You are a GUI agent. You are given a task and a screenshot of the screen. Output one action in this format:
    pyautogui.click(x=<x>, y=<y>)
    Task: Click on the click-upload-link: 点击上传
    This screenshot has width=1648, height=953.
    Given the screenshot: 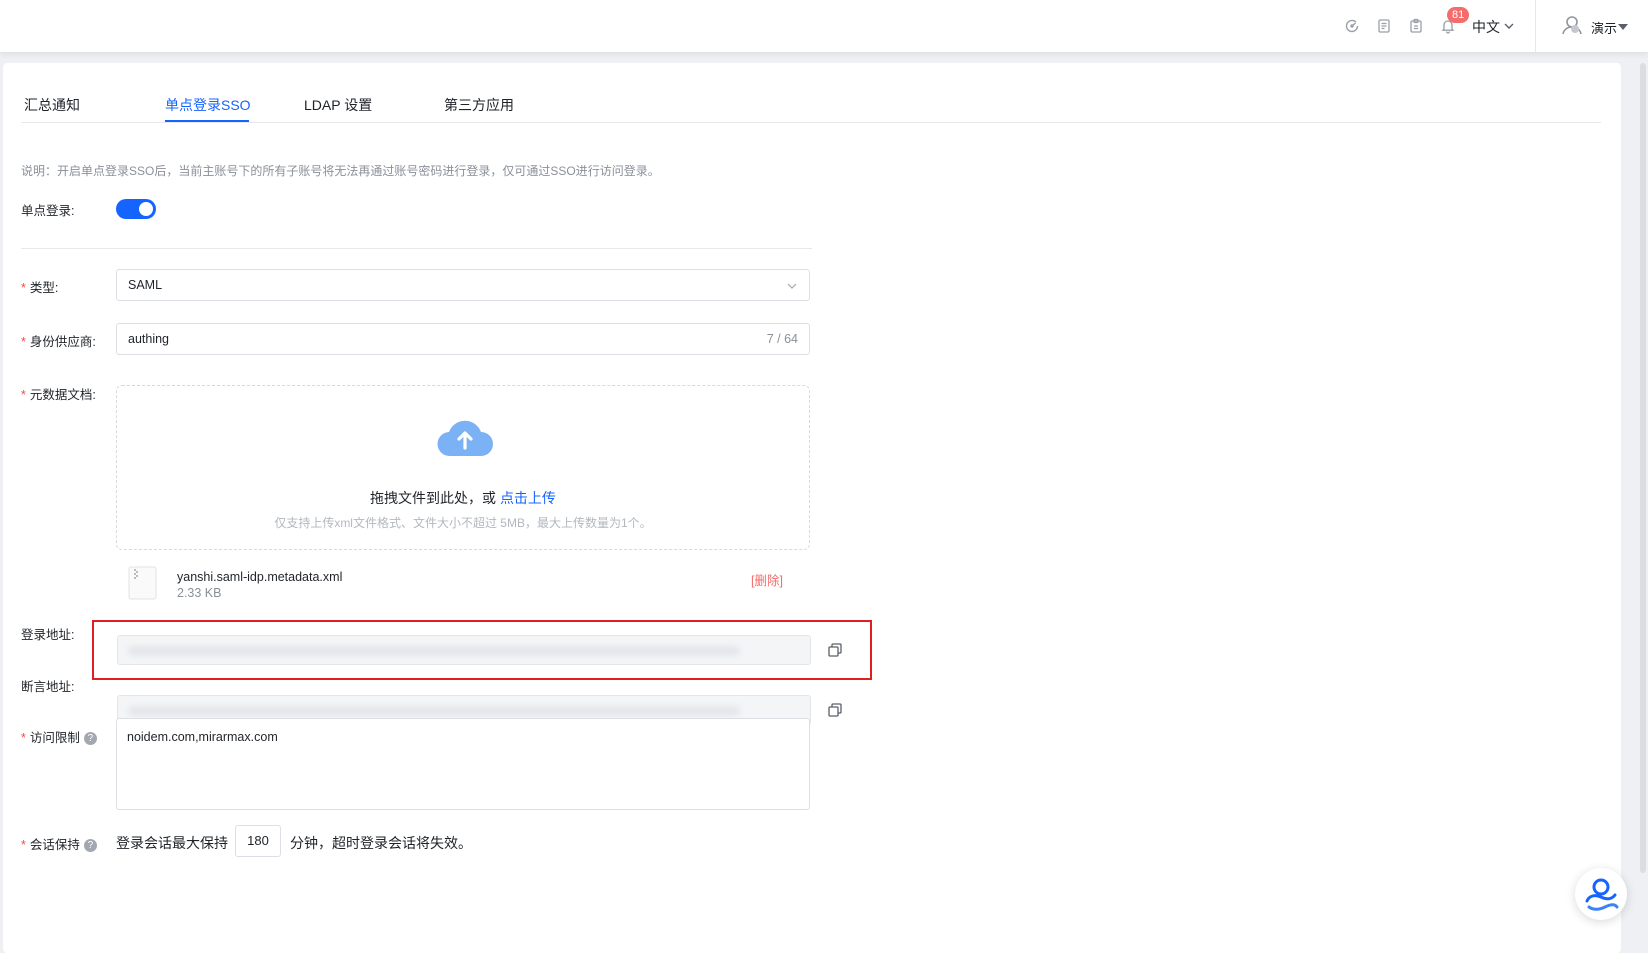 What is the action you would take?
    pyautogui.click(x=528, y=498)
    